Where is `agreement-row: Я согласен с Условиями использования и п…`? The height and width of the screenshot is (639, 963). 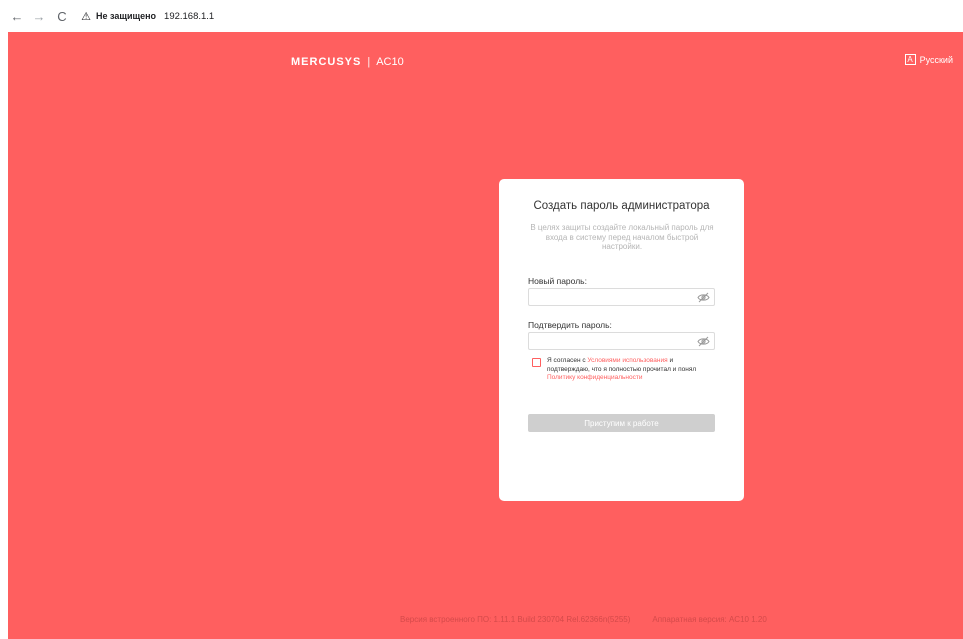
agreement-row: Я согласен с Условиями использования и п… is located at coordinates (624, 370).